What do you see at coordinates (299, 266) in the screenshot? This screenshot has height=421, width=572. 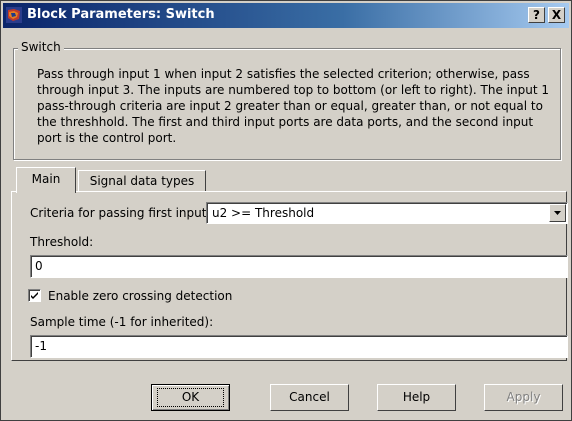 I see `threshold-input: 0` at bounding box center [299, 266].